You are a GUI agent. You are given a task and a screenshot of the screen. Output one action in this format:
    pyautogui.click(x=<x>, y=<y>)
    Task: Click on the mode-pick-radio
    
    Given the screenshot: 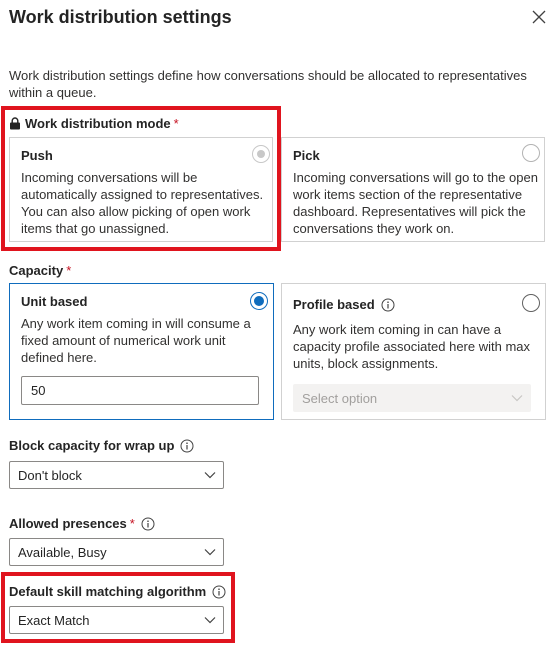 What is the action you would take?
    pyautogui.click(x=531, y=153)
    